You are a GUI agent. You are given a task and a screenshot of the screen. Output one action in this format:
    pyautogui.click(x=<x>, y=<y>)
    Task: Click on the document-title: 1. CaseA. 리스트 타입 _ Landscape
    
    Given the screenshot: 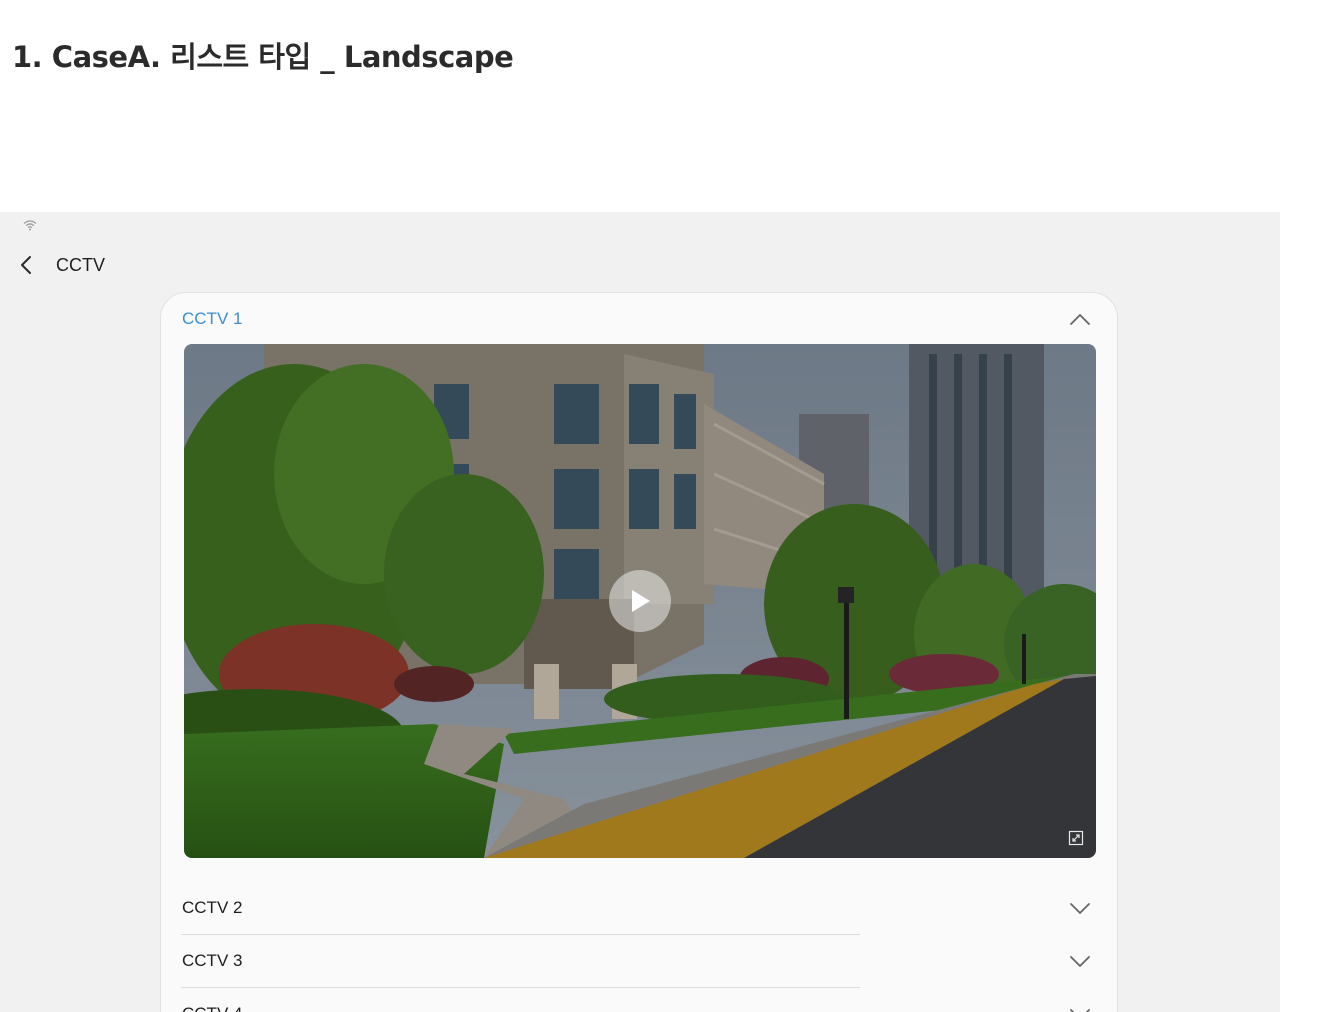 What is the action you would take?
    pyautogui.click(x=263, y=57)
    